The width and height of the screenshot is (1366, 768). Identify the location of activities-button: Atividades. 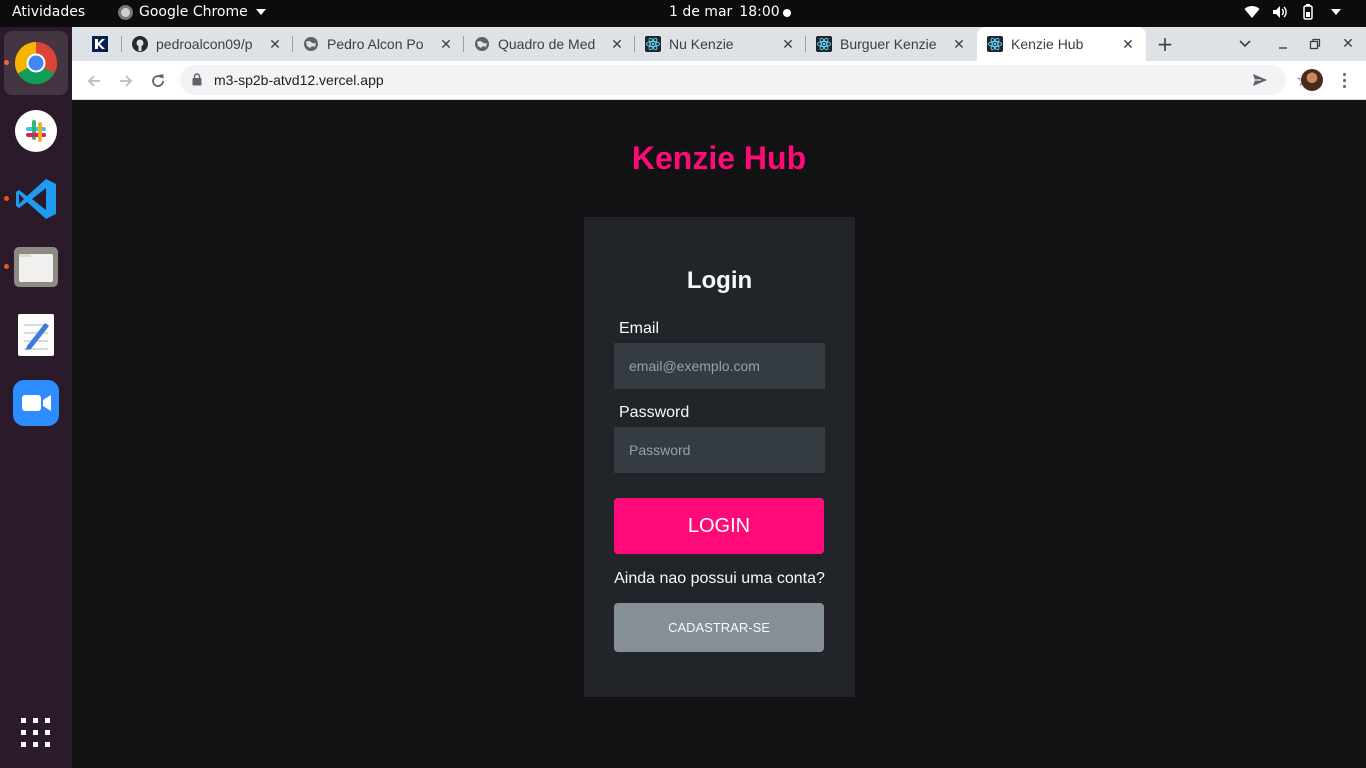
(48, 12).